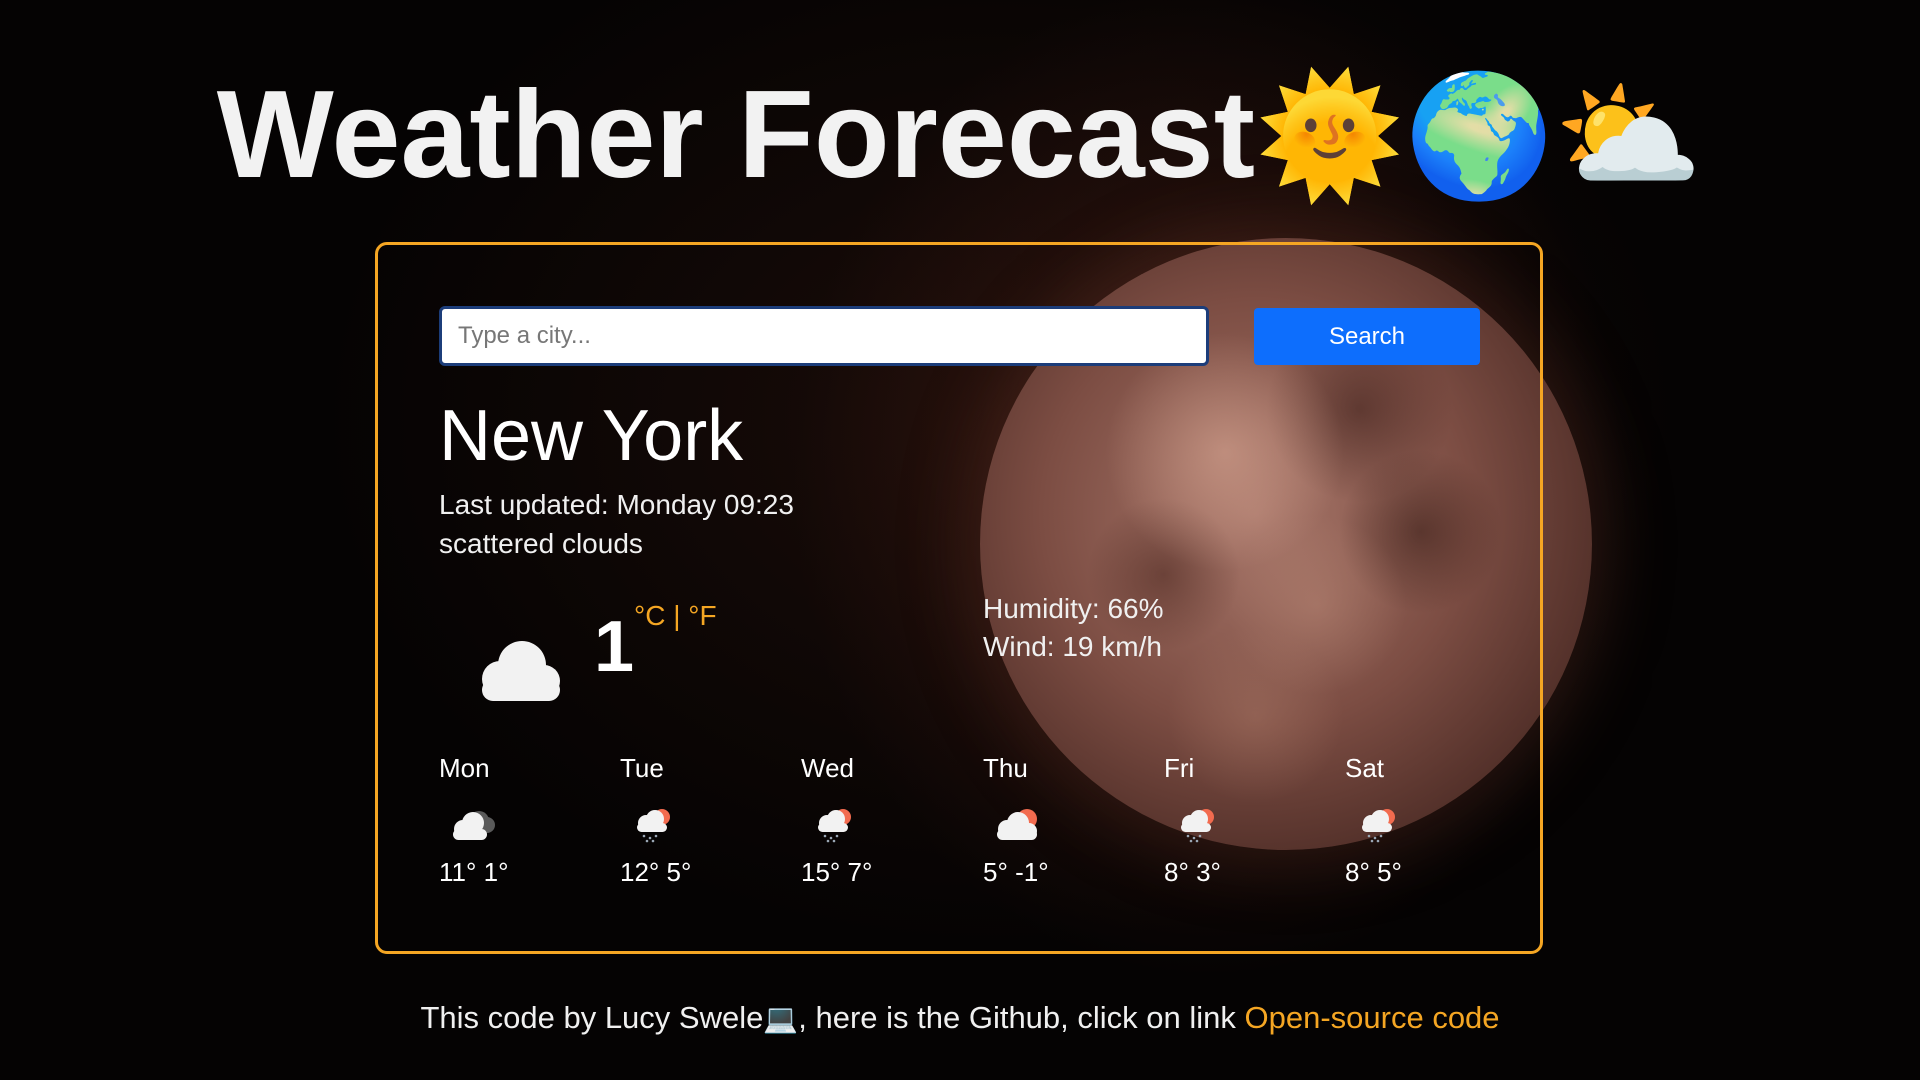  I want to click on forecast-day-name: Thu, so click(1005, 768).